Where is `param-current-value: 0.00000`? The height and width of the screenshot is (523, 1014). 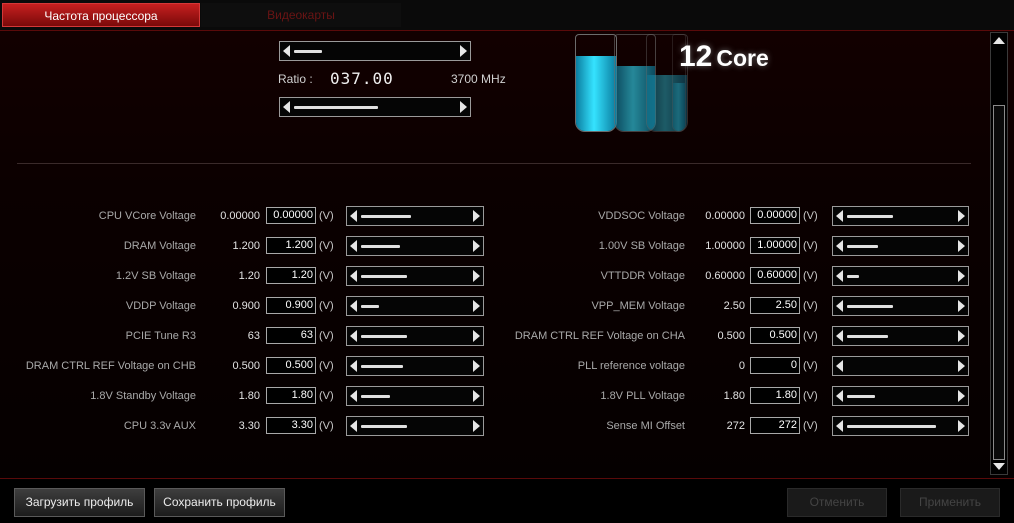
param-current-value: 0.00000 is located at coordinates (240, 216).